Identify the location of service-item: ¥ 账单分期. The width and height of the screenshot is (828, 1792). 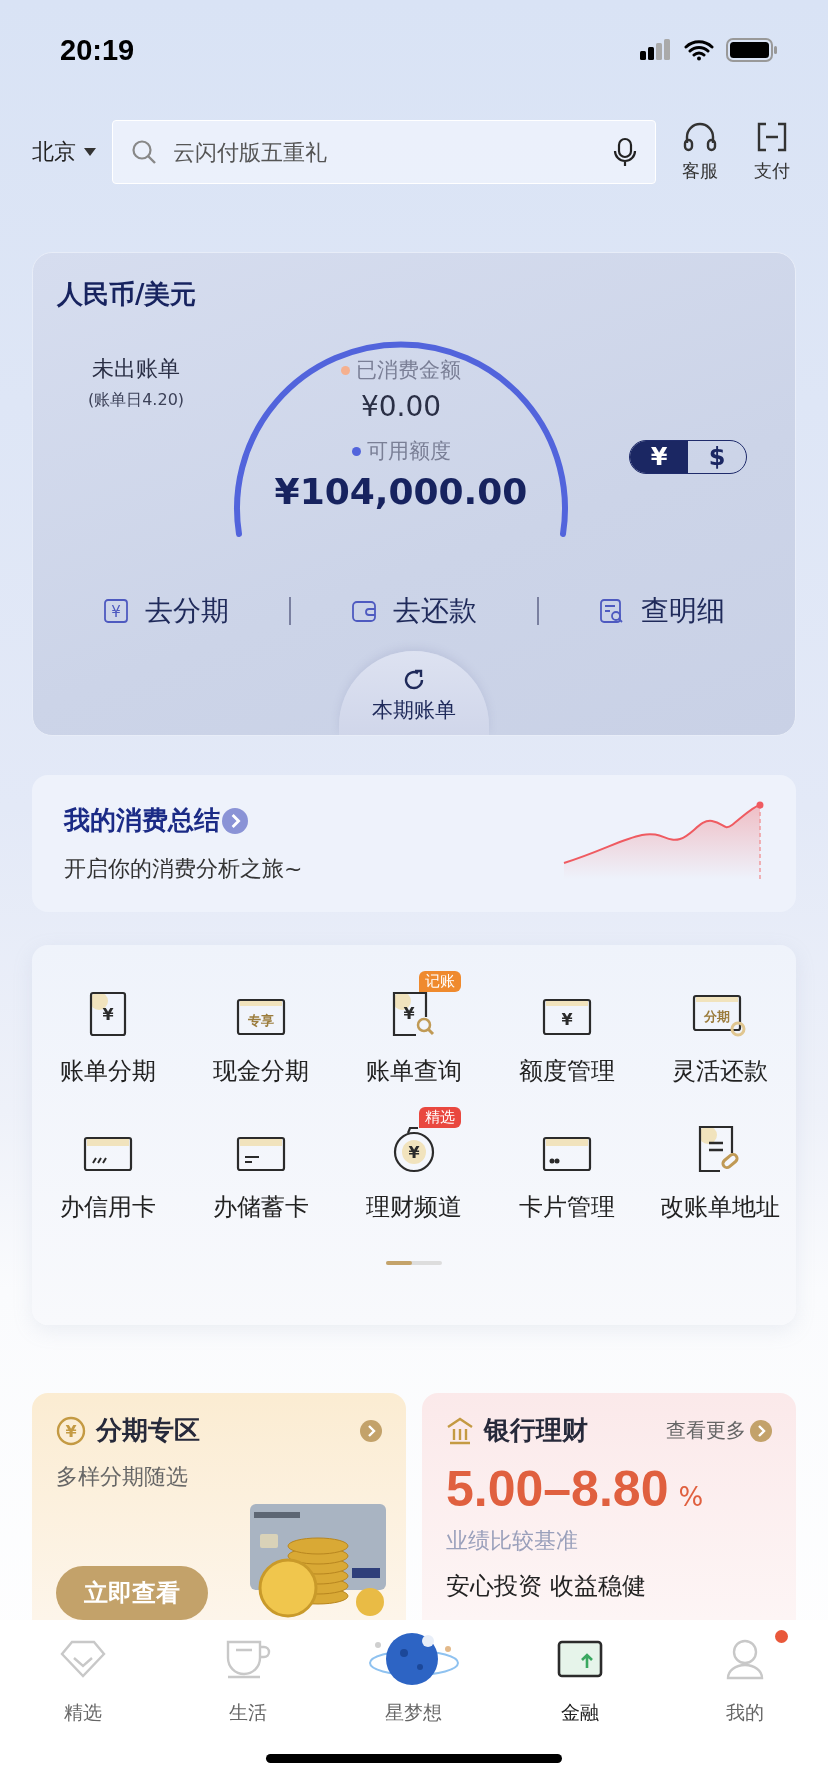
(108, 1028).